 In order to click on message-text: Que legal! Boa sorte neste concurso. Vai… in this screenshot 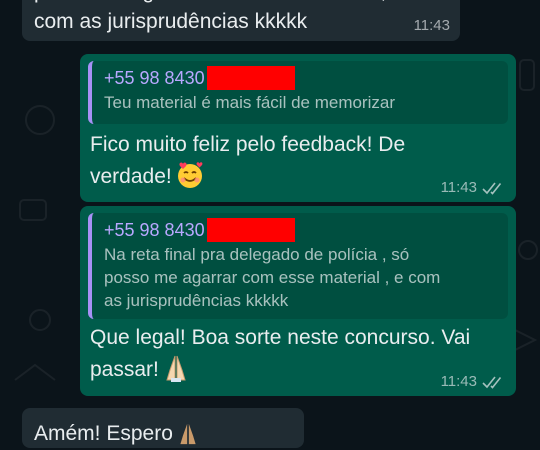, I will do `click(280, 353)`.